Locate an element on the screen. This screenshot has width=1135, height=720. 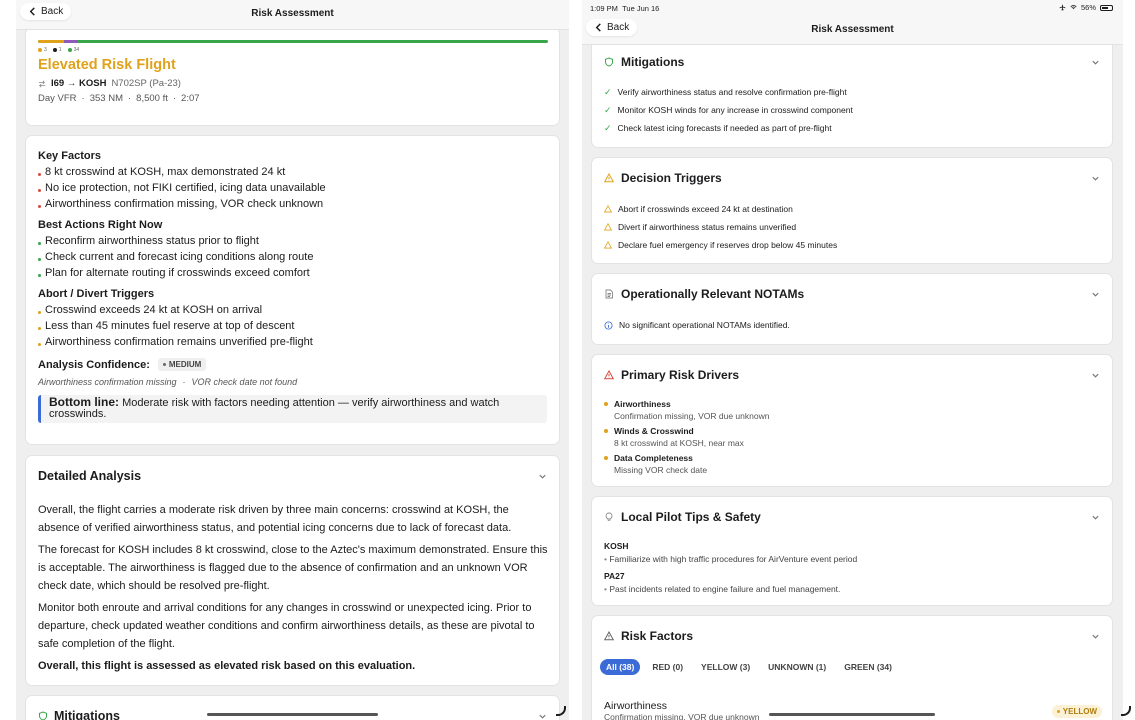
risk-factor-desc: Confirmation missing, VOR due unknown is located at coordinates (682, 716).